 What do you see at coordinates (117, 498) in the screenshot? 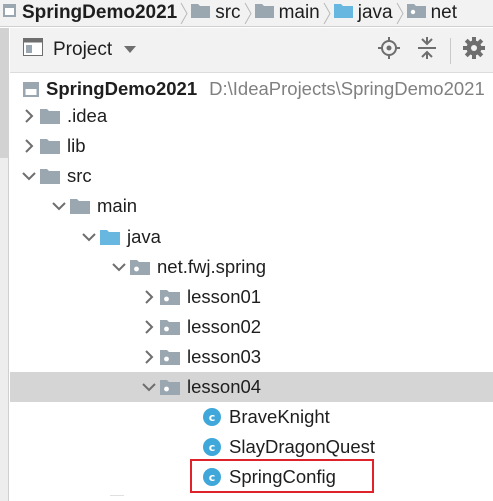
I see `tree-row-partial` at bounding box center [117, 498].